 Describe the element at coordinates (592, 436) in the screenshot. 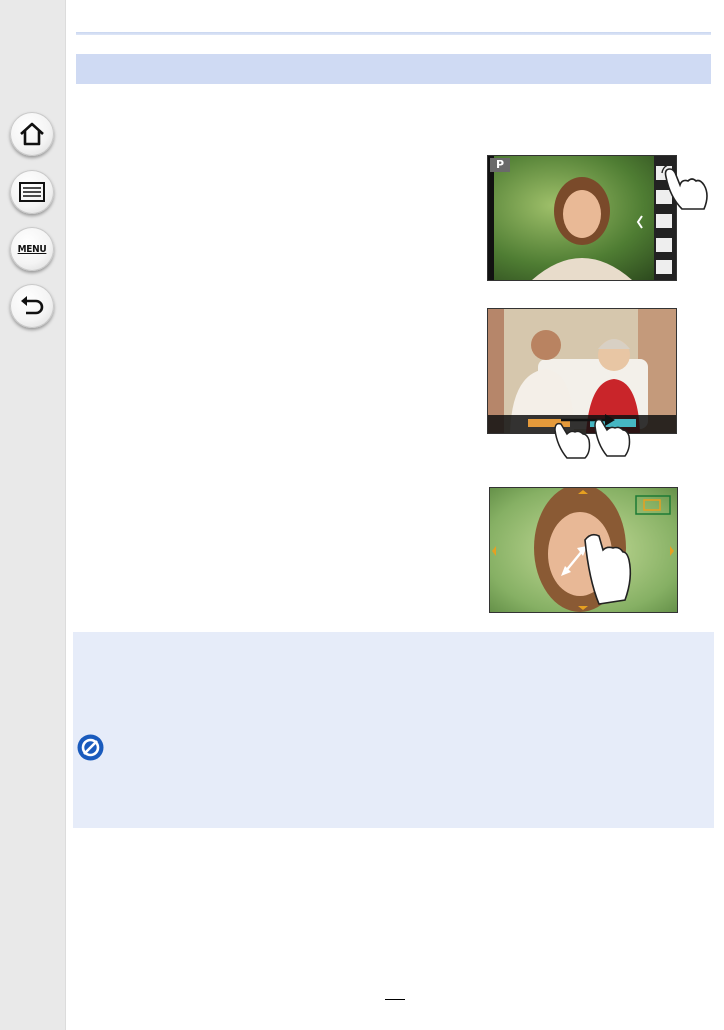

I see `finger-slide-icon` at that location.